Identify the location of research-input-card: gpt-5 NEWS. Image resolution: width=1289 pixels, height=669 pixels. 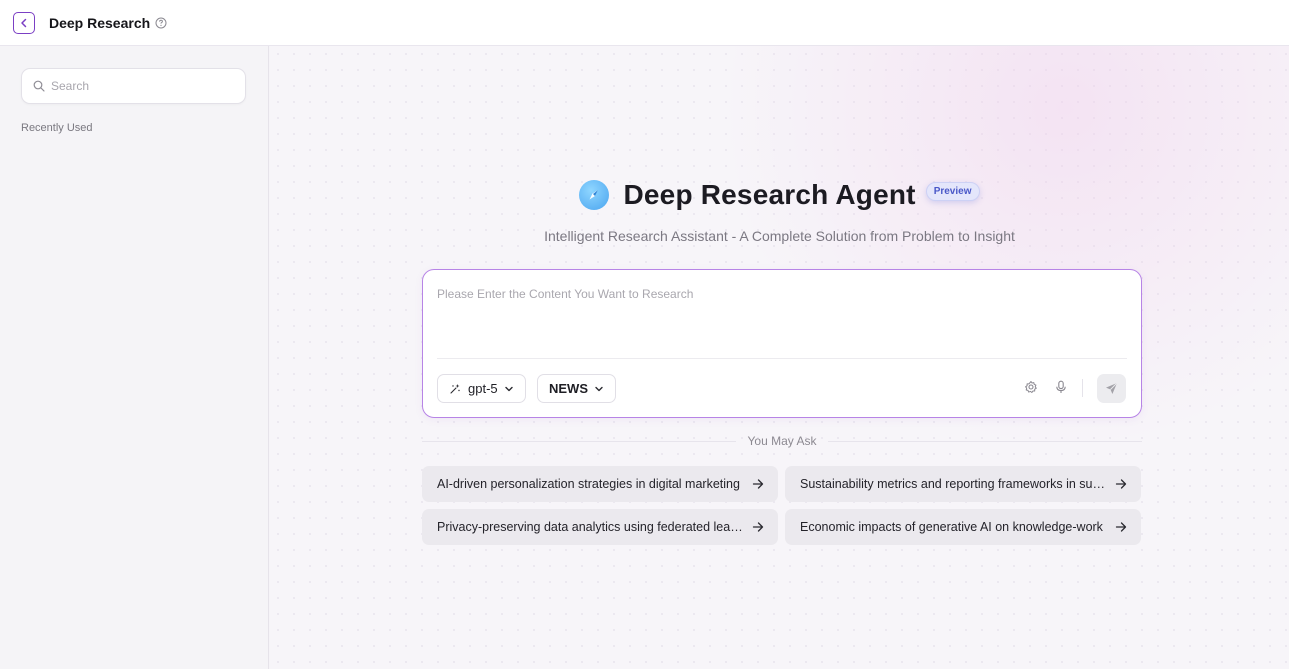
(782, 343).